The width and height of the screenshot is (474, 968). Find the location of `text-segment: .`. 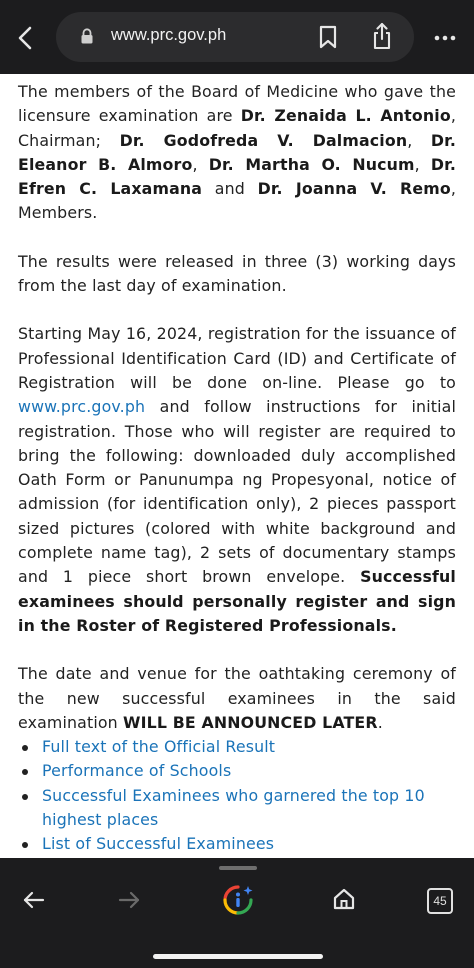

text-segment: . is located at coordinates (380, 722).